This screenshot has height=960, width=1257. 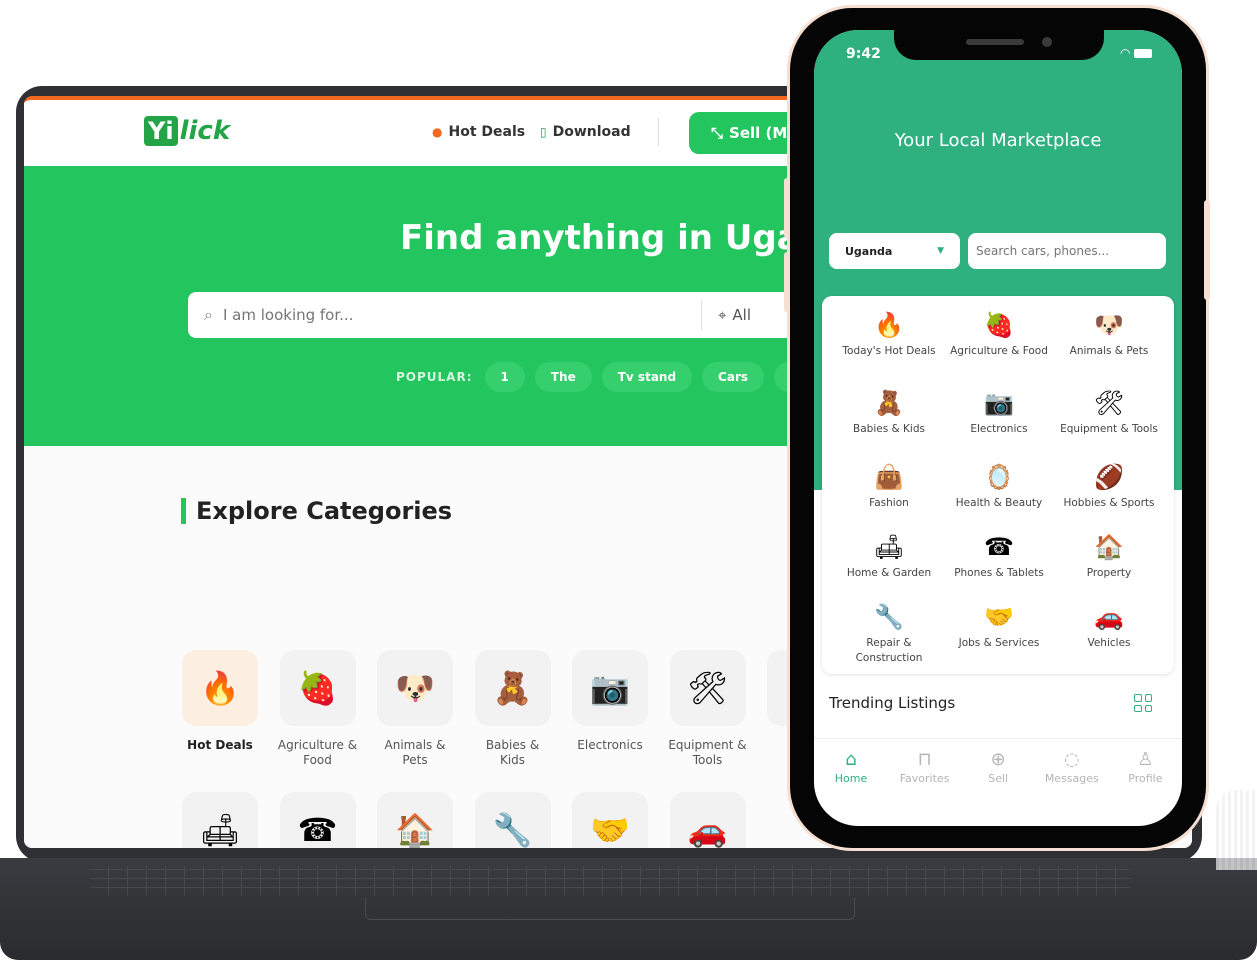 What do you see at coordinates (220, 820) in the screenshot?
I see `category-tile: 🛋Home & Garden` at bounding box center [220, 820].